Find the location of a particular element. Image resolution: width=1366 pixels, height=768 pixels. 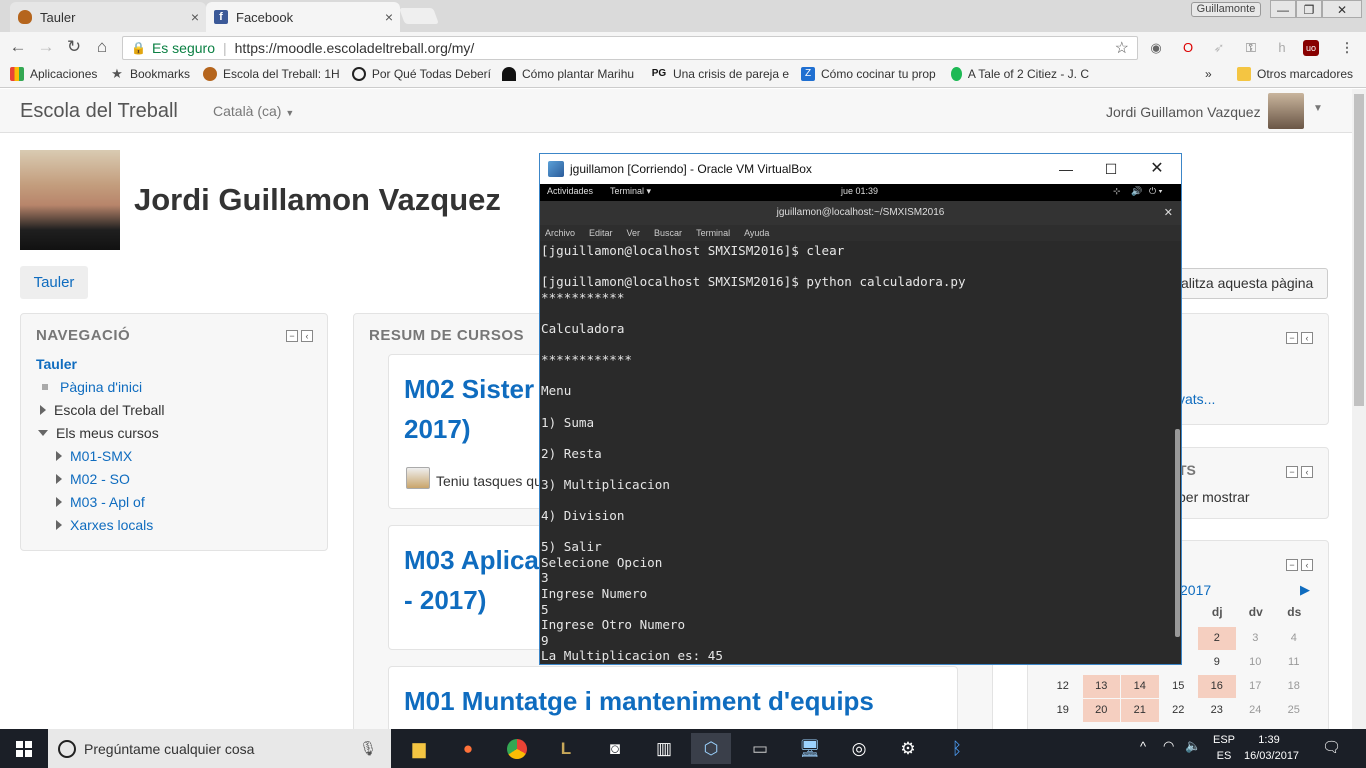

virtualbox-taskbar-icon: ⬡ is located at coordinates (711, 748).